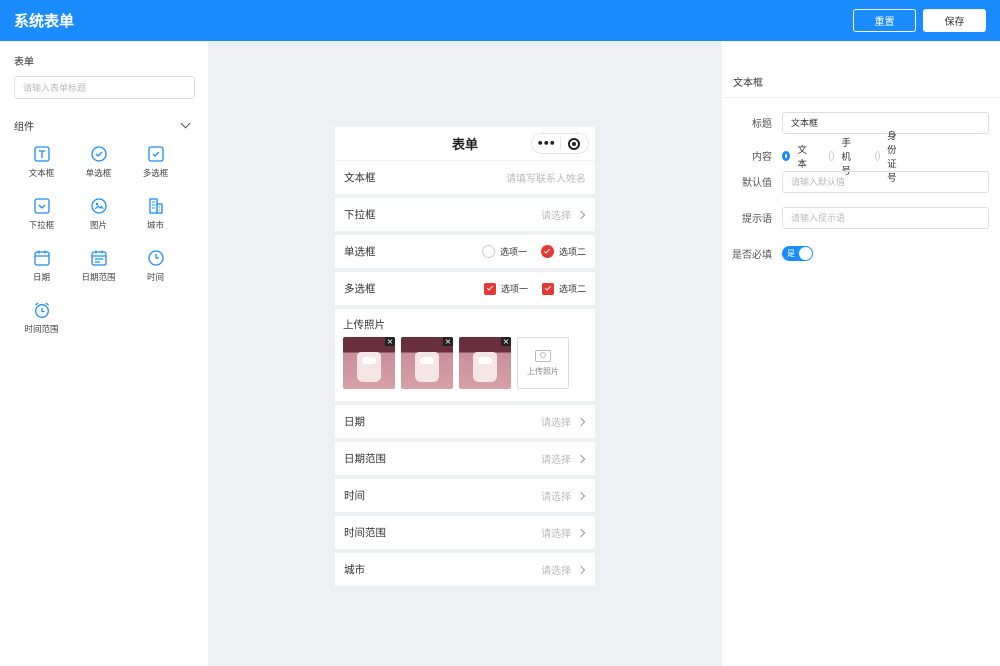  I want to click on alarm-icon, so click(41, 310).